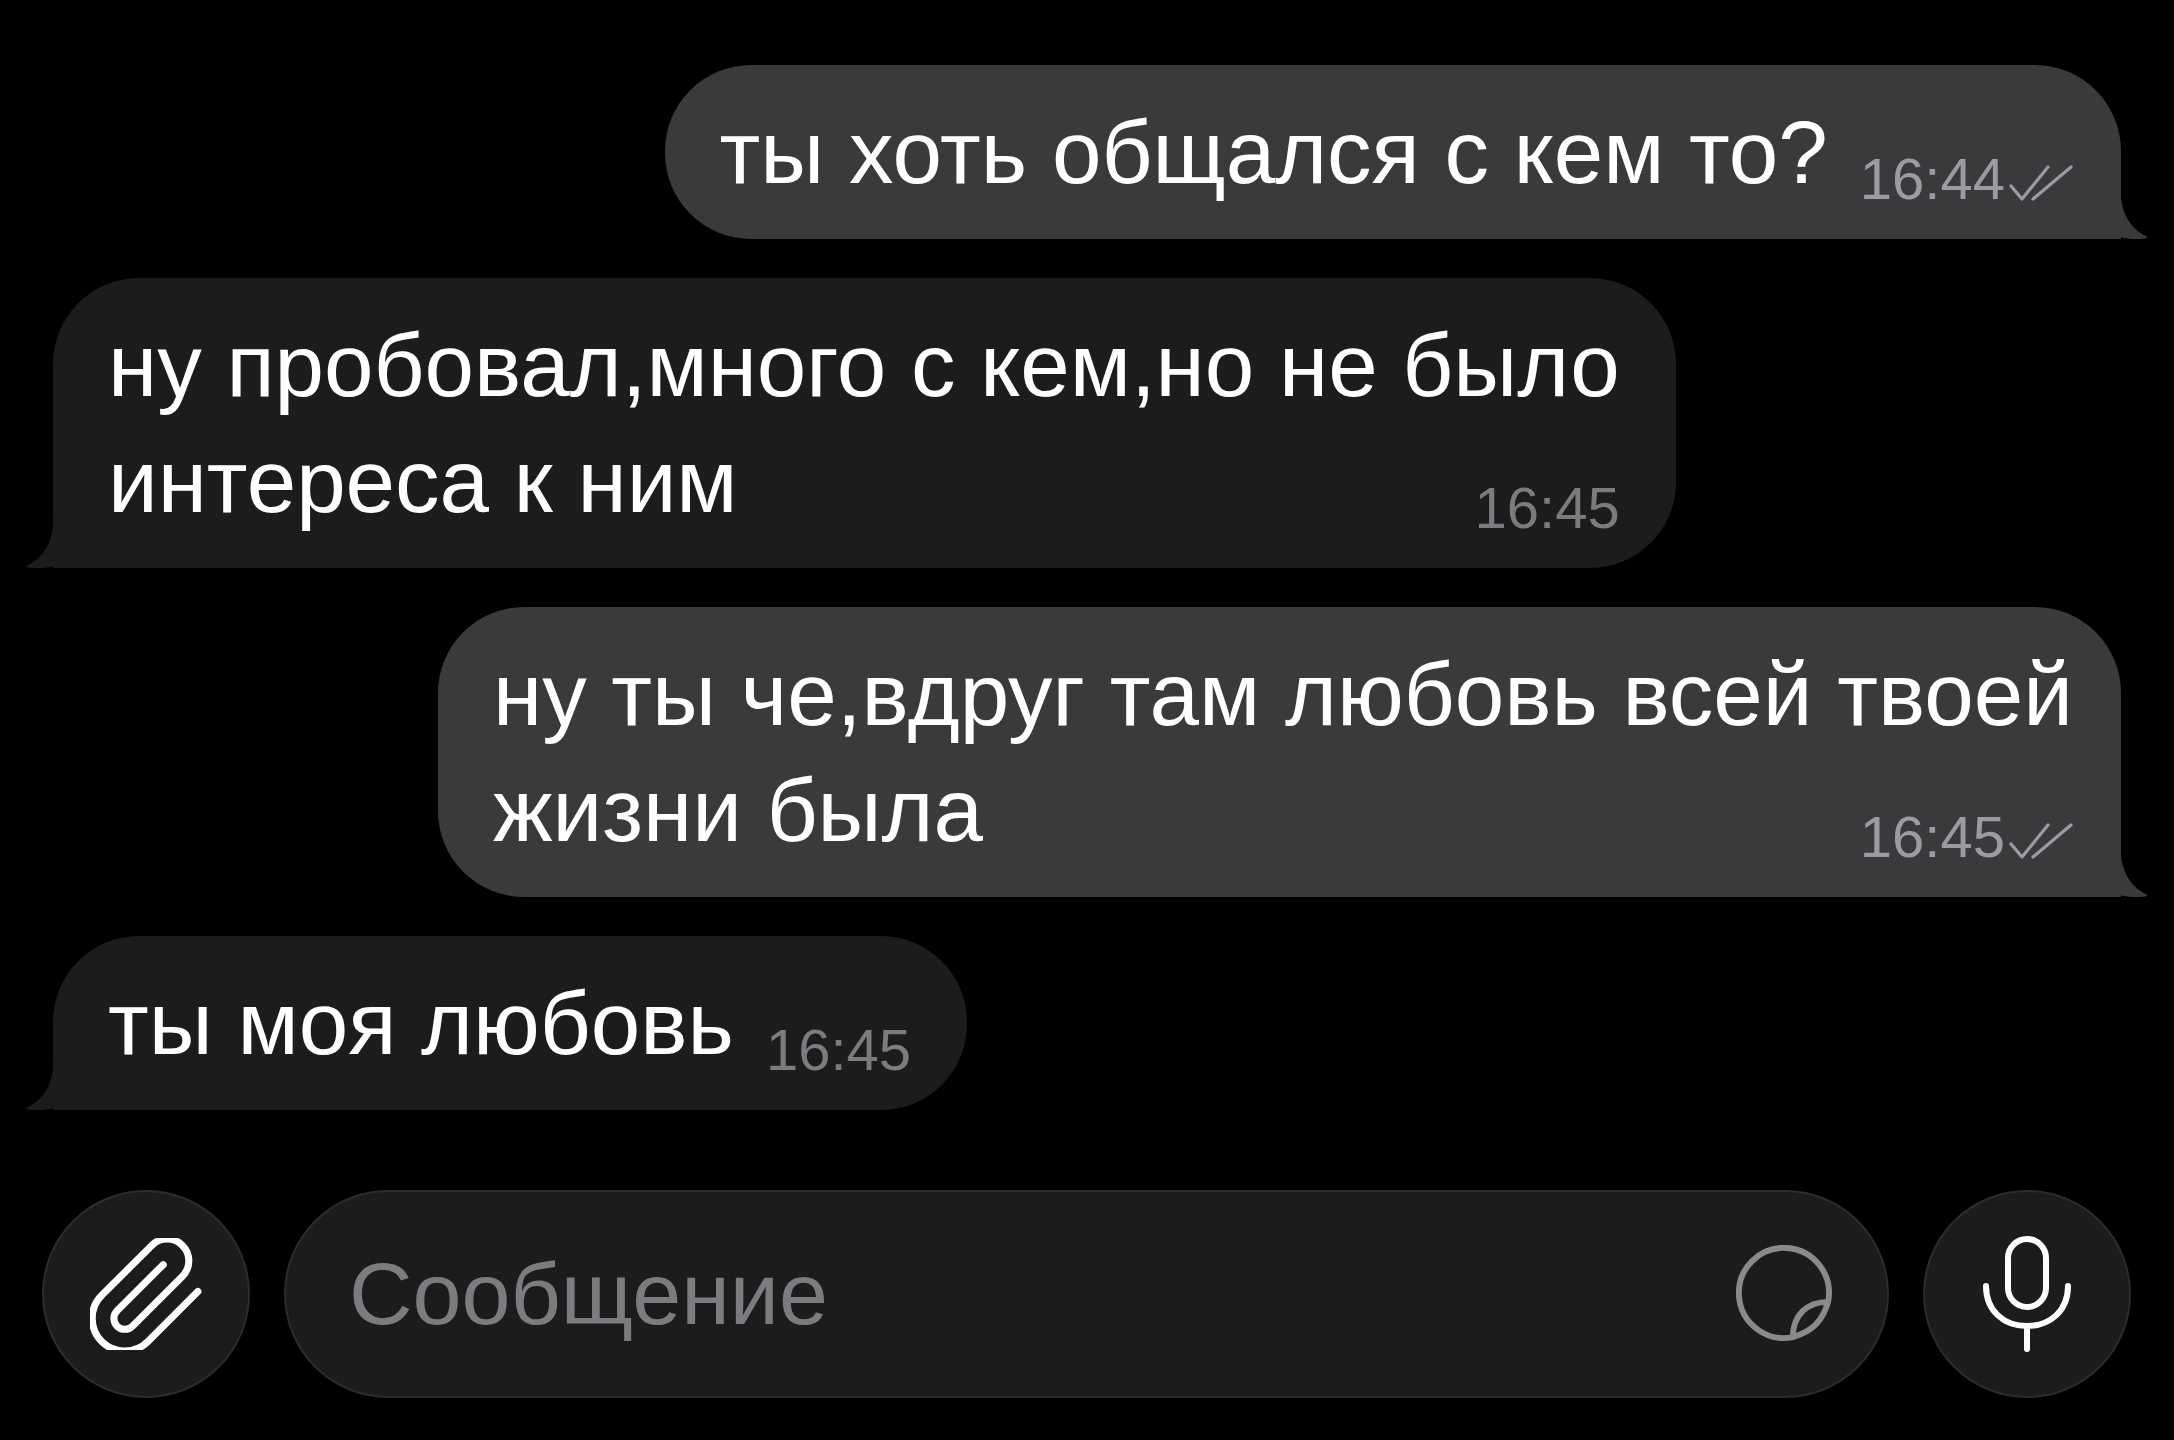  I want to click on message-text: ну ты че,вдруг там любовь всей твоей, so click(1283, 694).